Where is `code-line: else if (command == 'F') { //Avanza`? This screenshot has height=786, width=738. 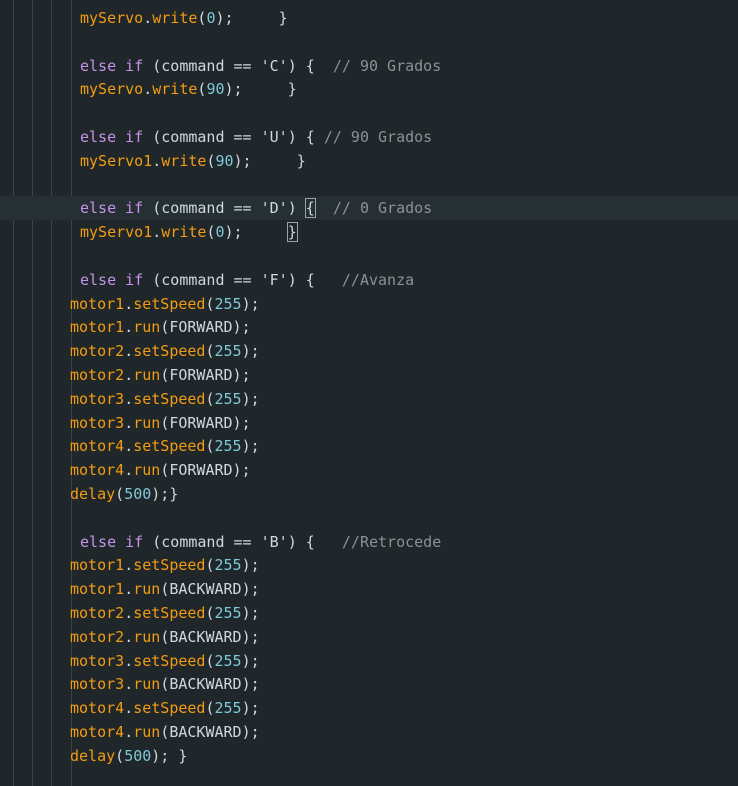 code-line: else if (command == 'F') { //Avanza is located at coordinates (369, 280).